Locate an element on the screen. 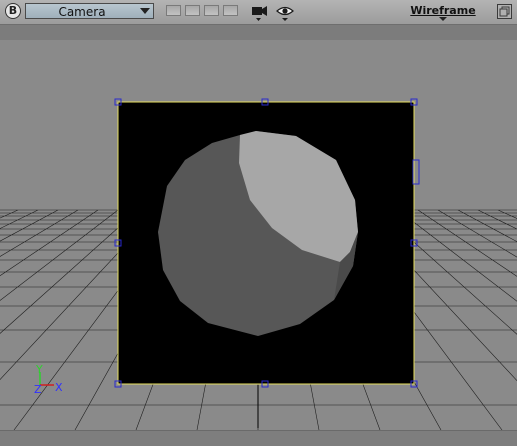 This screenshot has height=446, width=517. camera-icon is located at coordinates (260, 12).